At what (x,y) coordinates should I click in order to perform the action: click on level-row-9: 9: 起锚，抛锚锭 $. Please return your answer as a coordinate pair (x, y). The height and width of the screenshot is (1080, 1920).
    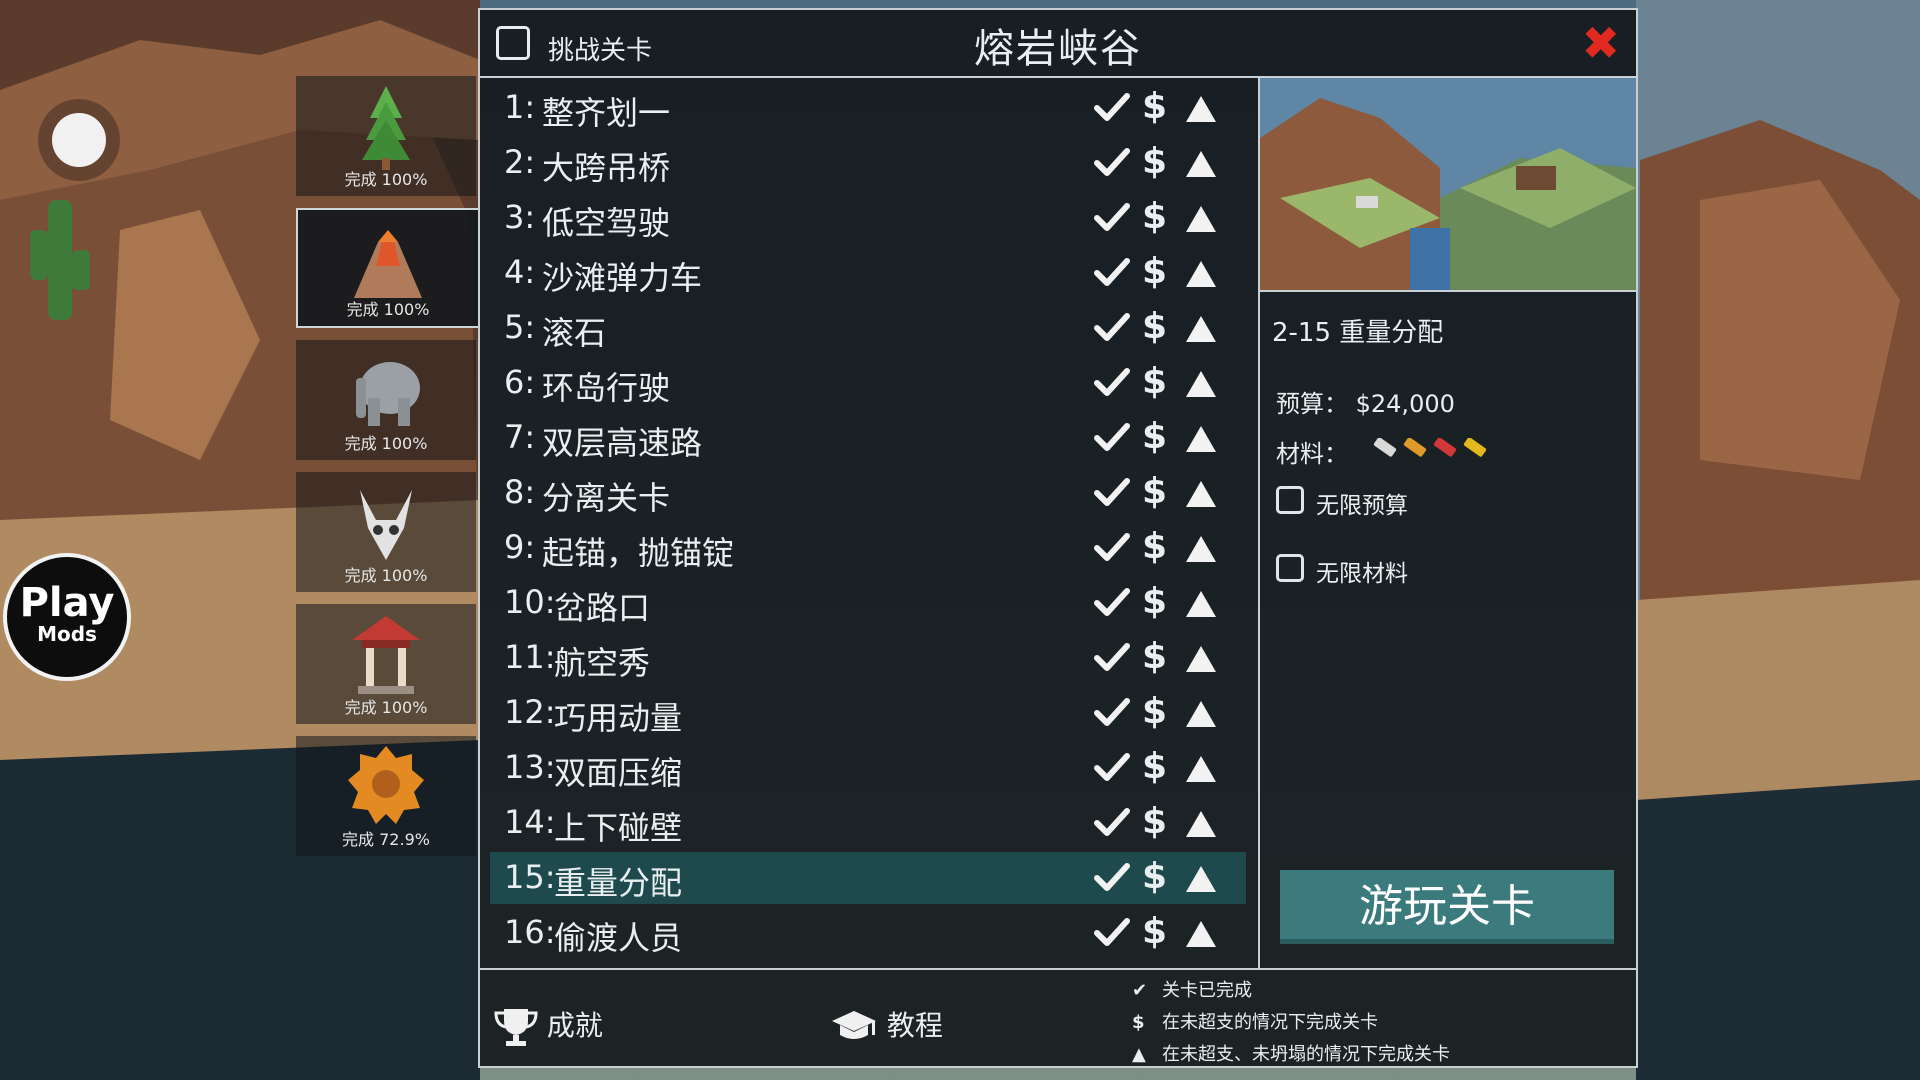
    Looking at the image, I should click on (868, 548).